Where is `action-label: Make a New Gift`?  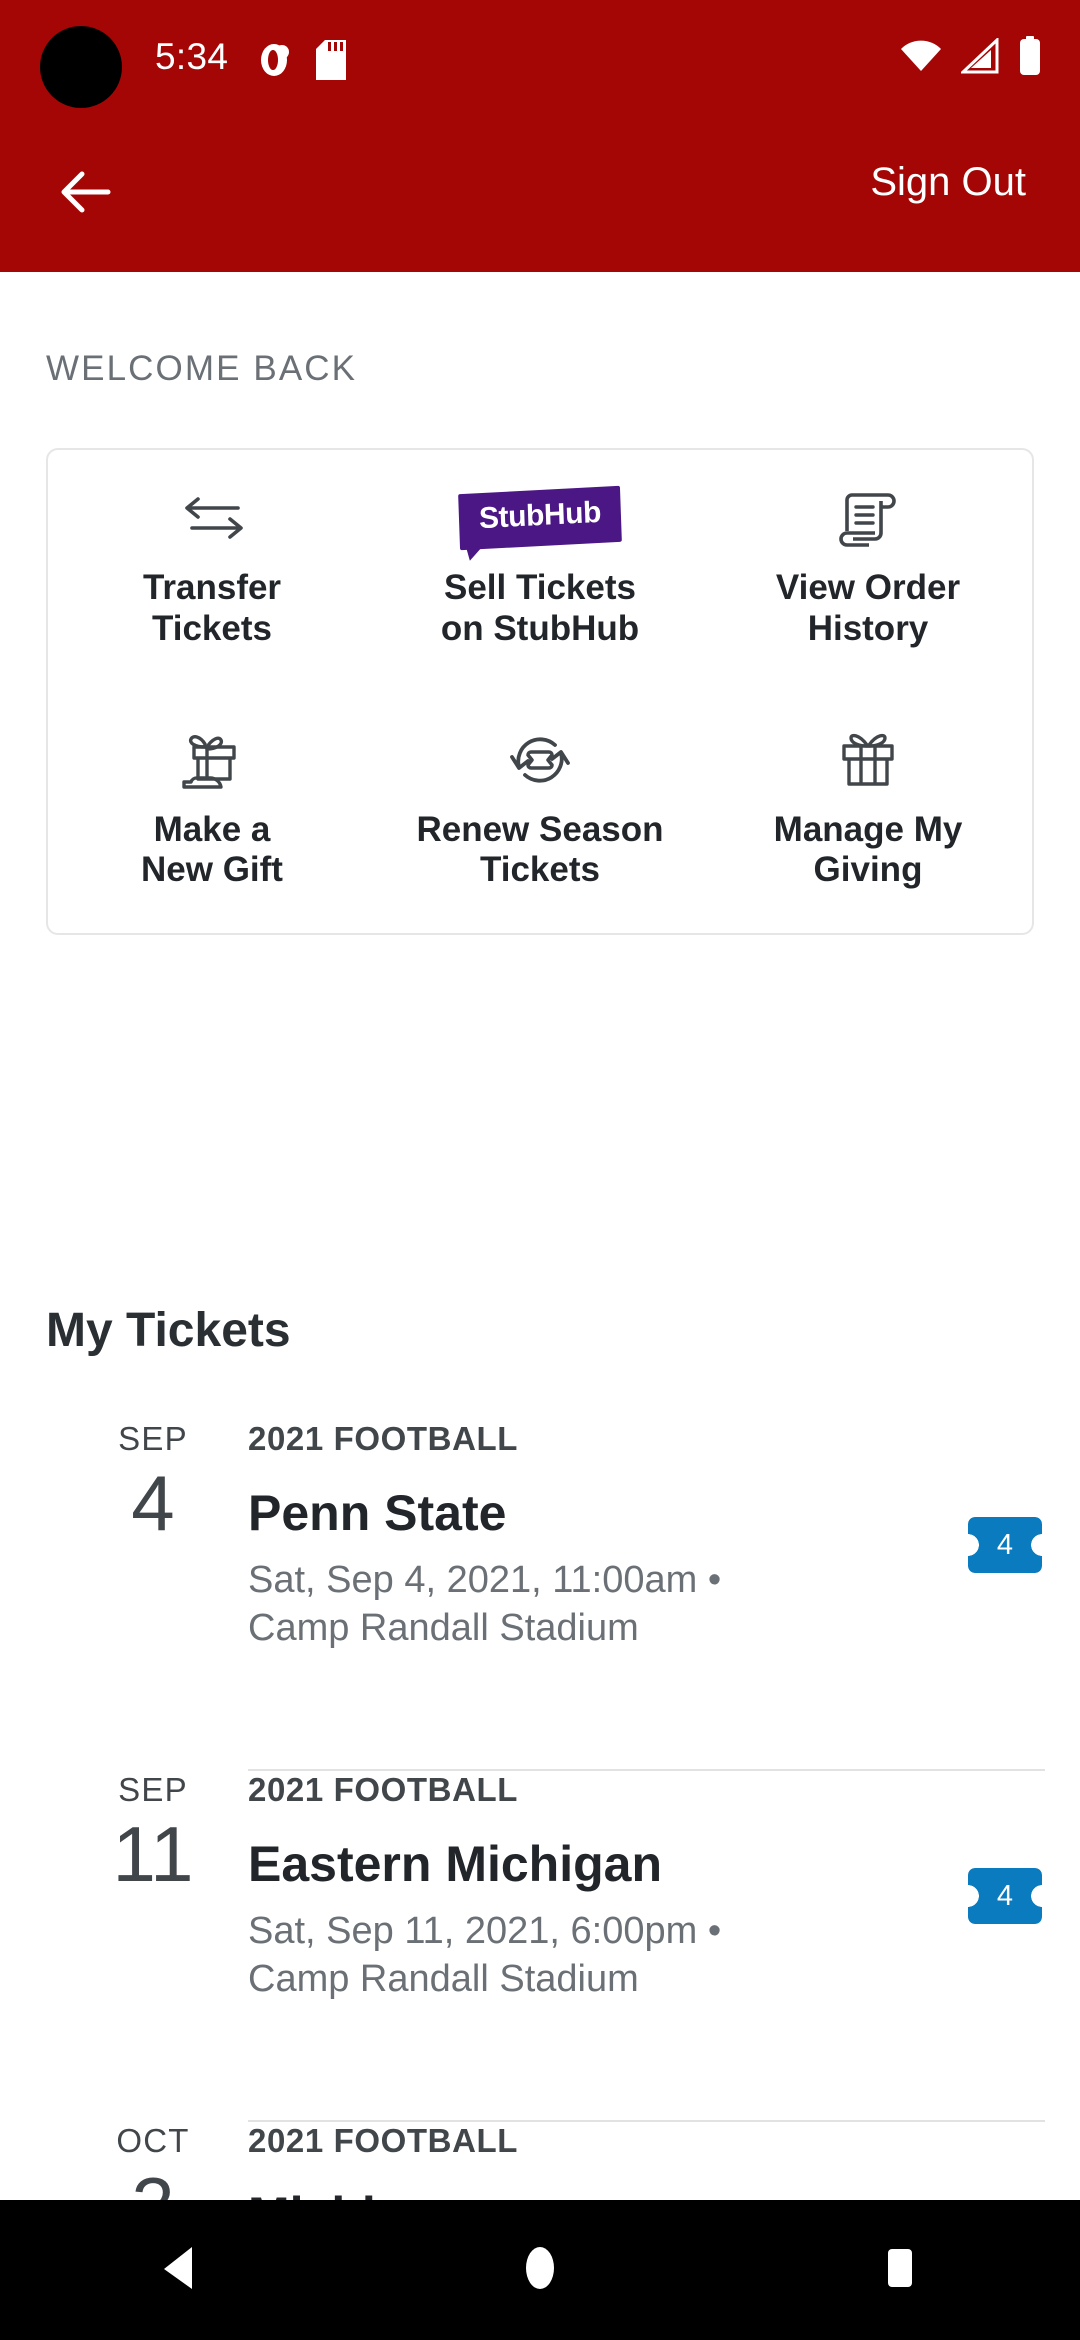
action-label: Make a New Gift is located at coordinates (212, 851).